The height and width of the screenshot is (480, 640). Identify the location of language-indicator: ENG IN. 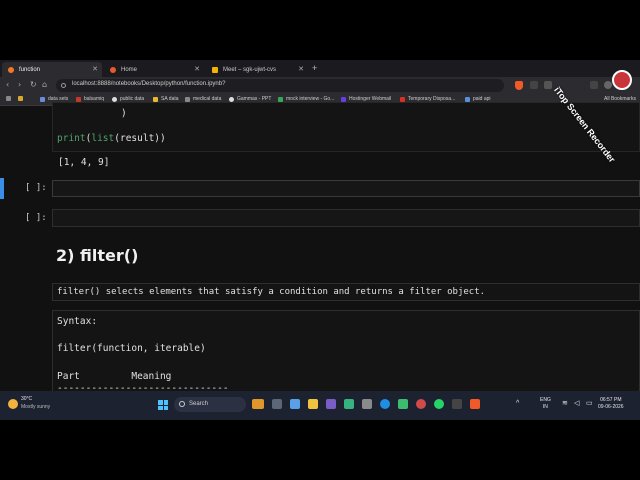
(545, 404).